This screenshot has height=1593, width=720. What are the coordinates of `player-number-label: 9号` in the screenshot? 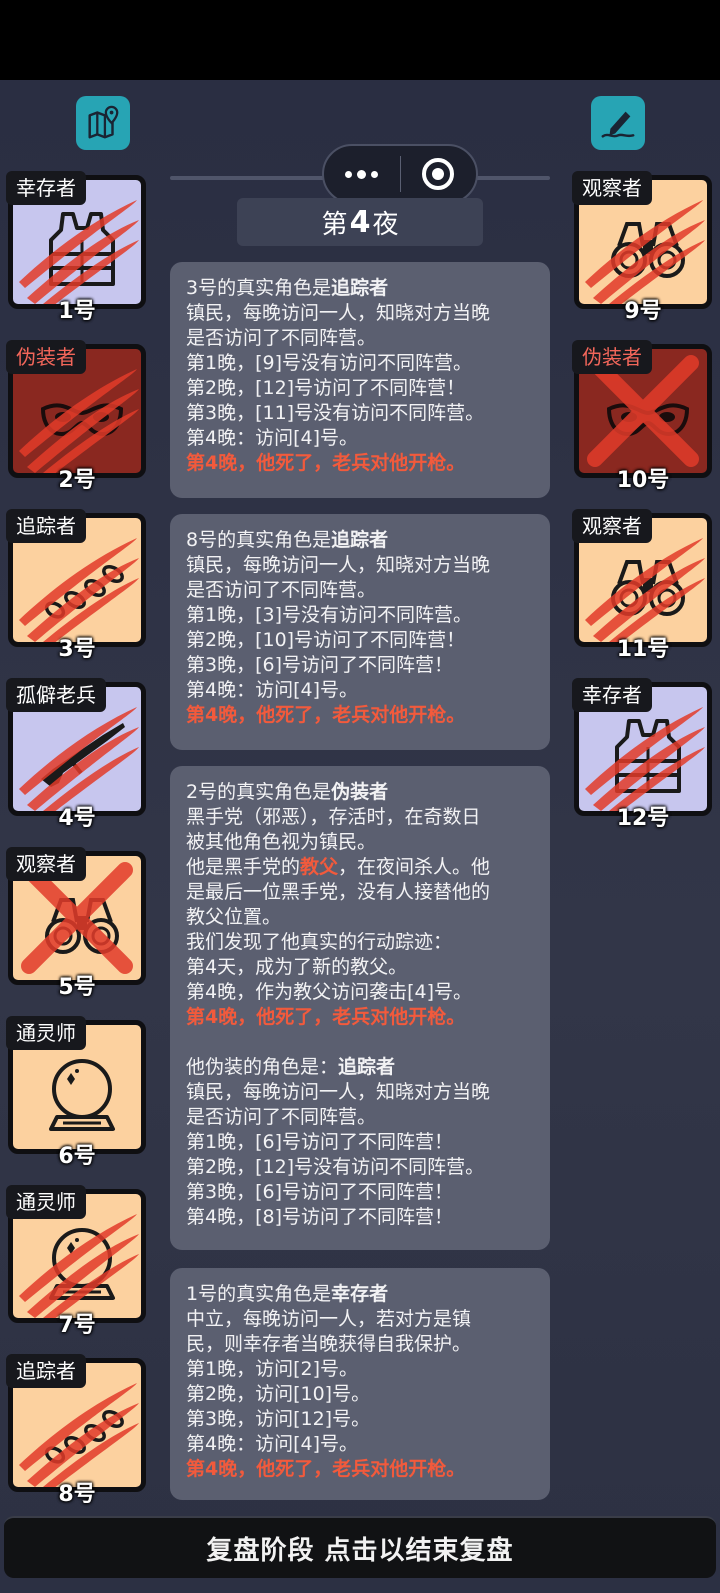 It's located at (643, 311).